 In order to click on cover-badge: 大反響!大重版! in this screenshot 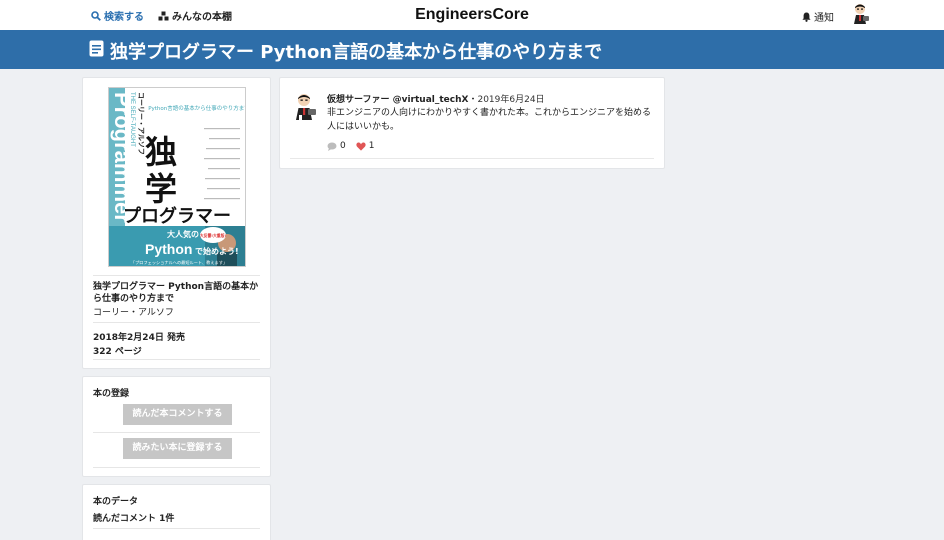, I will do `click(213, 235)`.